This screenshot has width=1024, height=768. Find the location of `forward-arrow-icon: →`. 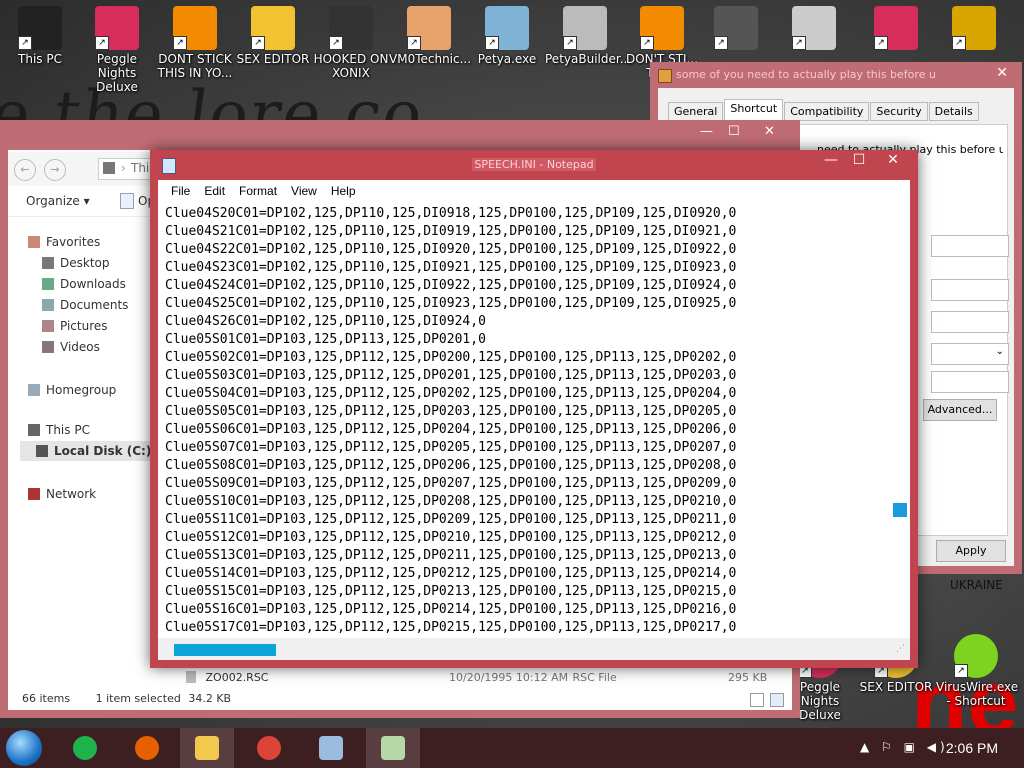

forward-arrow-icon: → is located at coordinates (55, 170).